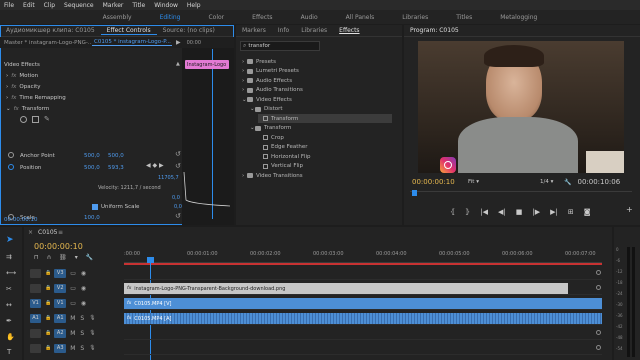 The image size is (640, 360). What do you see at coordinates (452, 212) in the screenshot?
I see `mark-in-icon: ⦃` at bounding box center [452, 212].